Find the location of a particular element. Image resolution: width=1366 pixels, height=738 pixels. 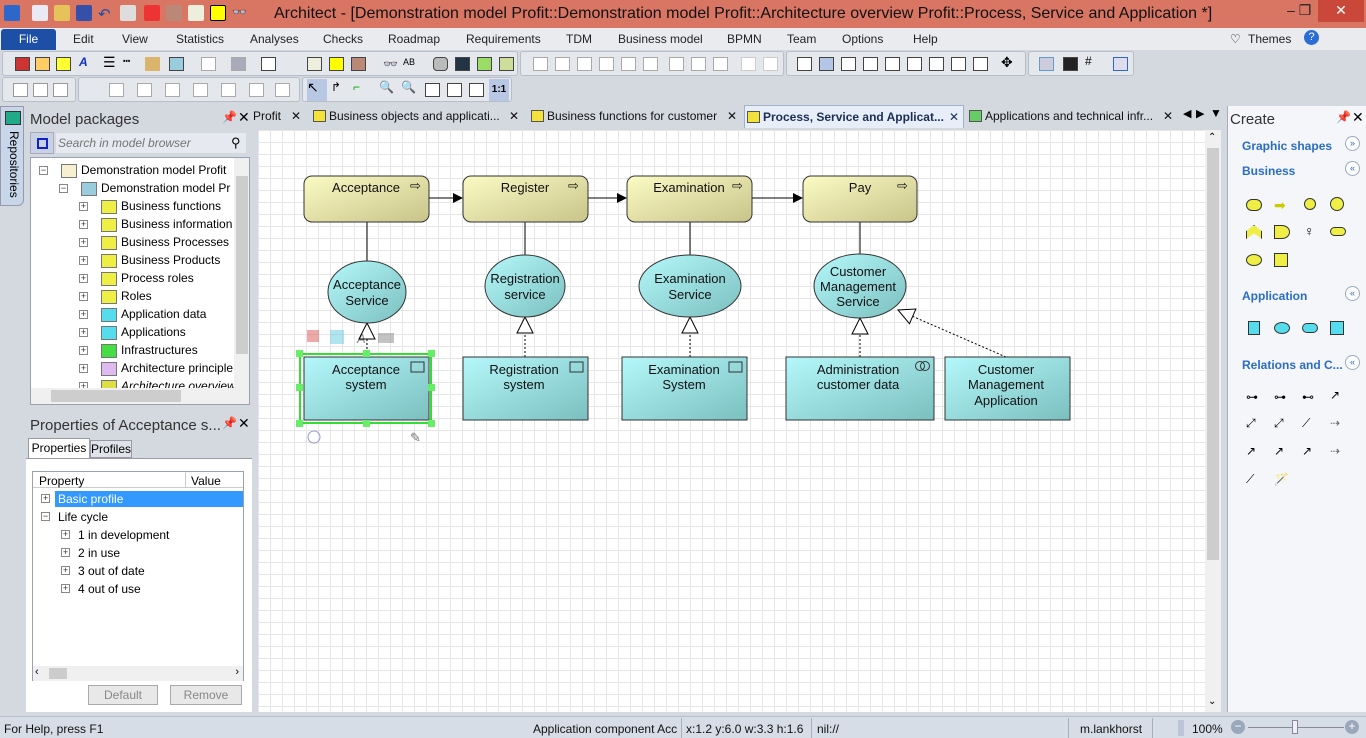

search-icon: ⚲ is located at coordinates (236, 143).